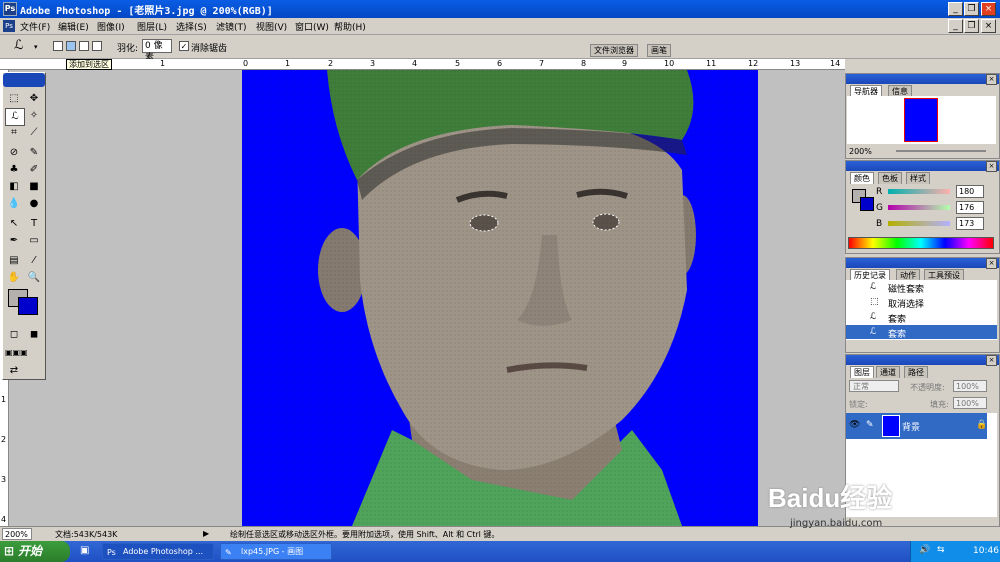 The width and height of the screenshot is (1000, 562). Describe the element at coordinates (14, 278) in the screenshot. I see `hand-icon: ✋` at that location.